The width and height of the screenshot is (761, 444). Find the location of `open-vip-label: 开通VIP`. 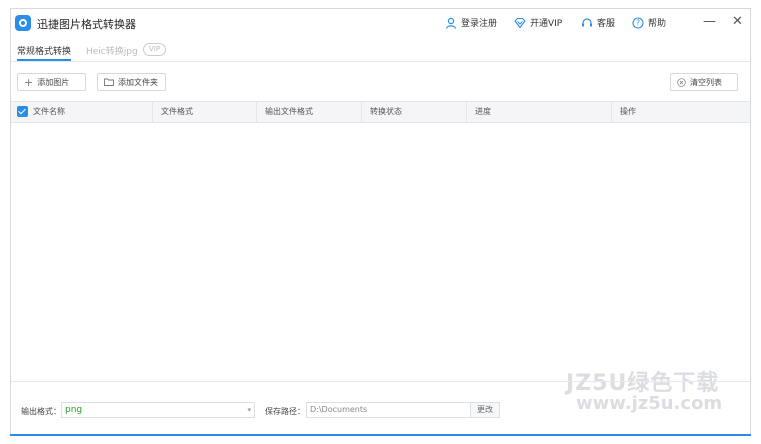

open-vip-label: 开通VIP is located at coordinates (546, 24).